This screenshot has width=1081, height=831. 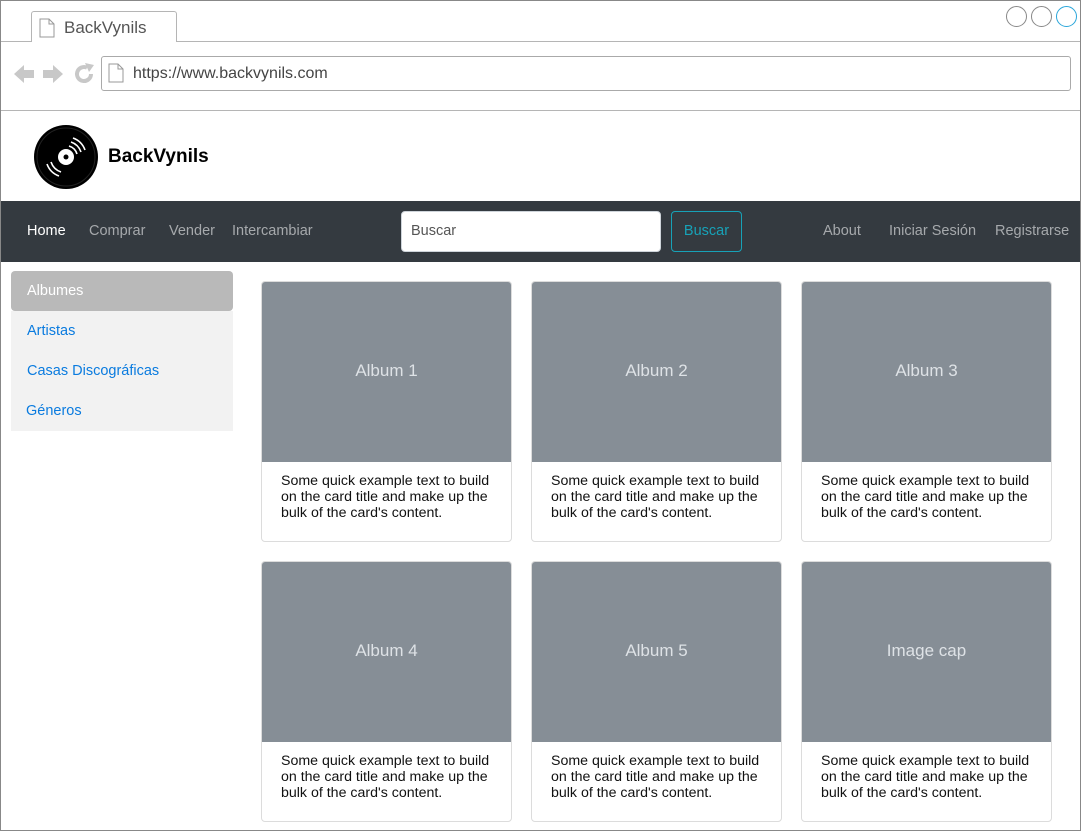 I want to click on site-brand: BackVynils, so click(x=158, y=157).